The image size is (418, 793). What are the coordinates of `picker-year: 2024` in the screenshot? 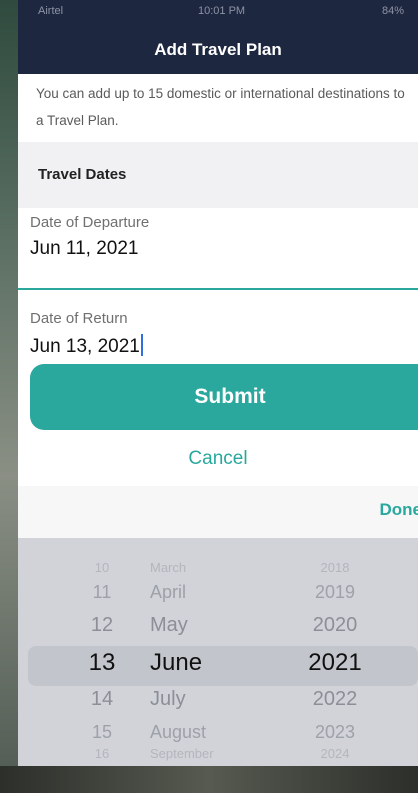 It's located at (335, 753).